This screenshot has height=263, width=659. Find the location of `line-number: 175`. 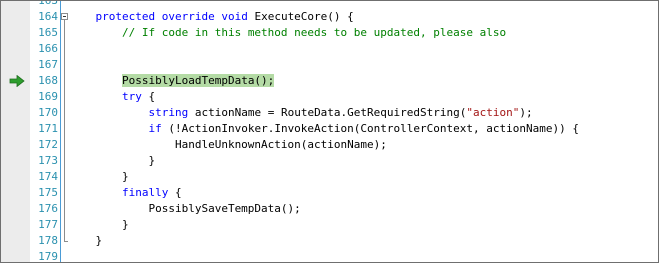

line-number: 175 is located at coordinates (48, 192).